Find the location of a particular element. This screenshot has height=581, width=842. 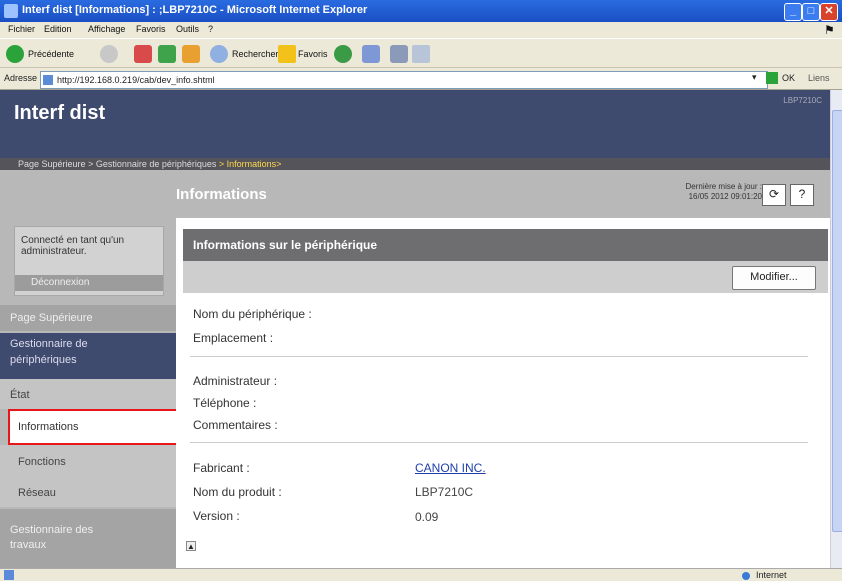

last-update-value: 16/05 2012 09:01:20 is located at coordinates (725, 196).